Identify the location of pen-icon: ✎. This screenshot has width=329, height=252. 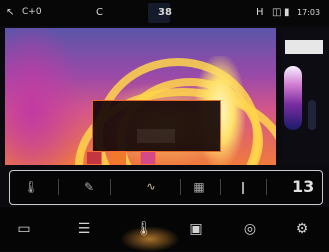
(89, 187).